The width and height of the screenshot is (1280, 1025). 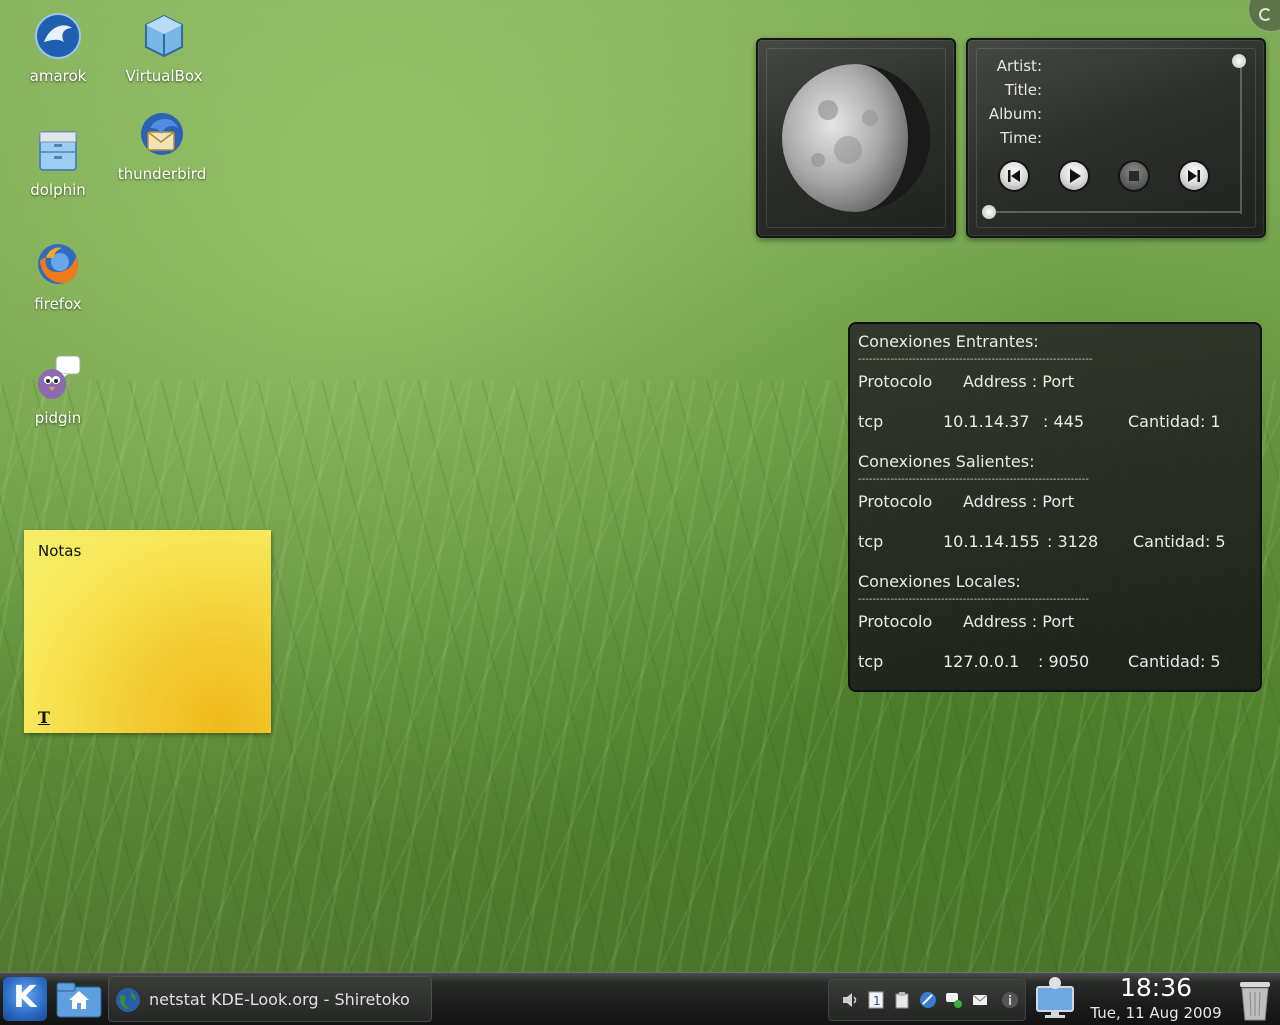 I want to click on desktop-icon-label: pidgin, so click(x=58, y=418).